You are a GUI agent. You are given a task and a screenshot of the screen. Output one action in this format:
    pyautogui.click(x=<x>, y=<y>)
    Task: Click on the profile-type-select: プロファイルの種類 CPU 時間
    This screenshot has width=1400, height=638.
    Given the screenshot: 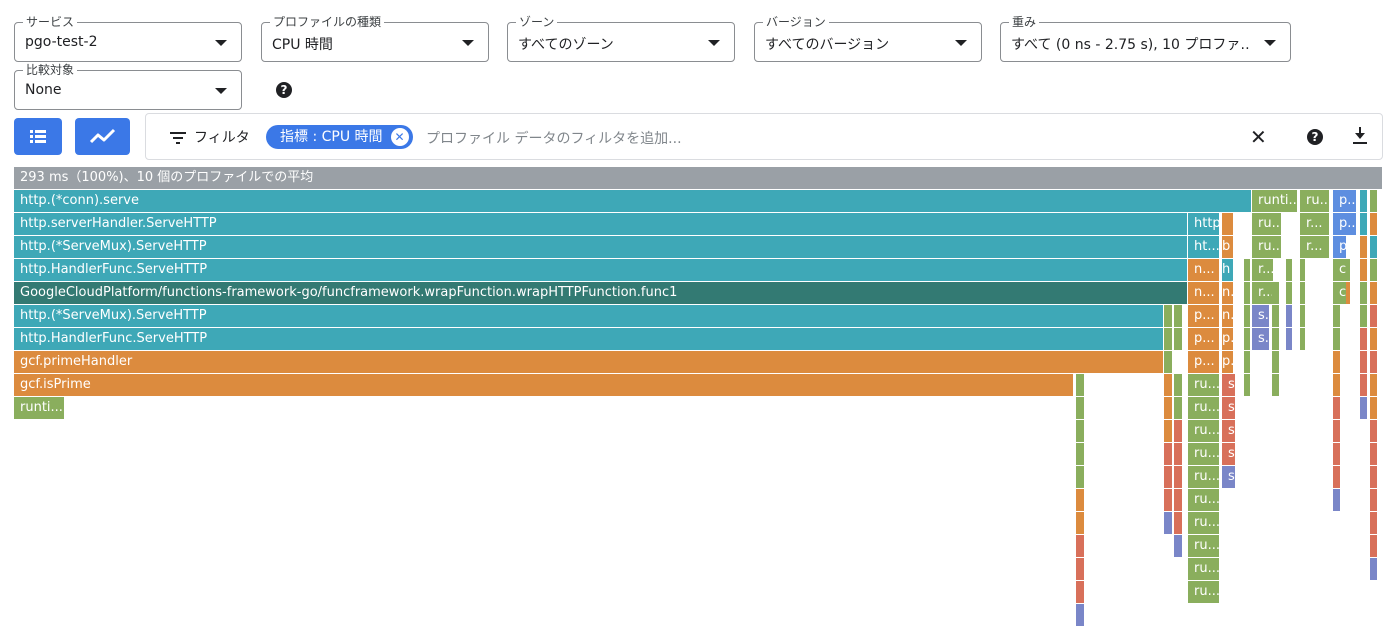 What is the action you would take?
    pyautogui.click(x=375, y=38)
    